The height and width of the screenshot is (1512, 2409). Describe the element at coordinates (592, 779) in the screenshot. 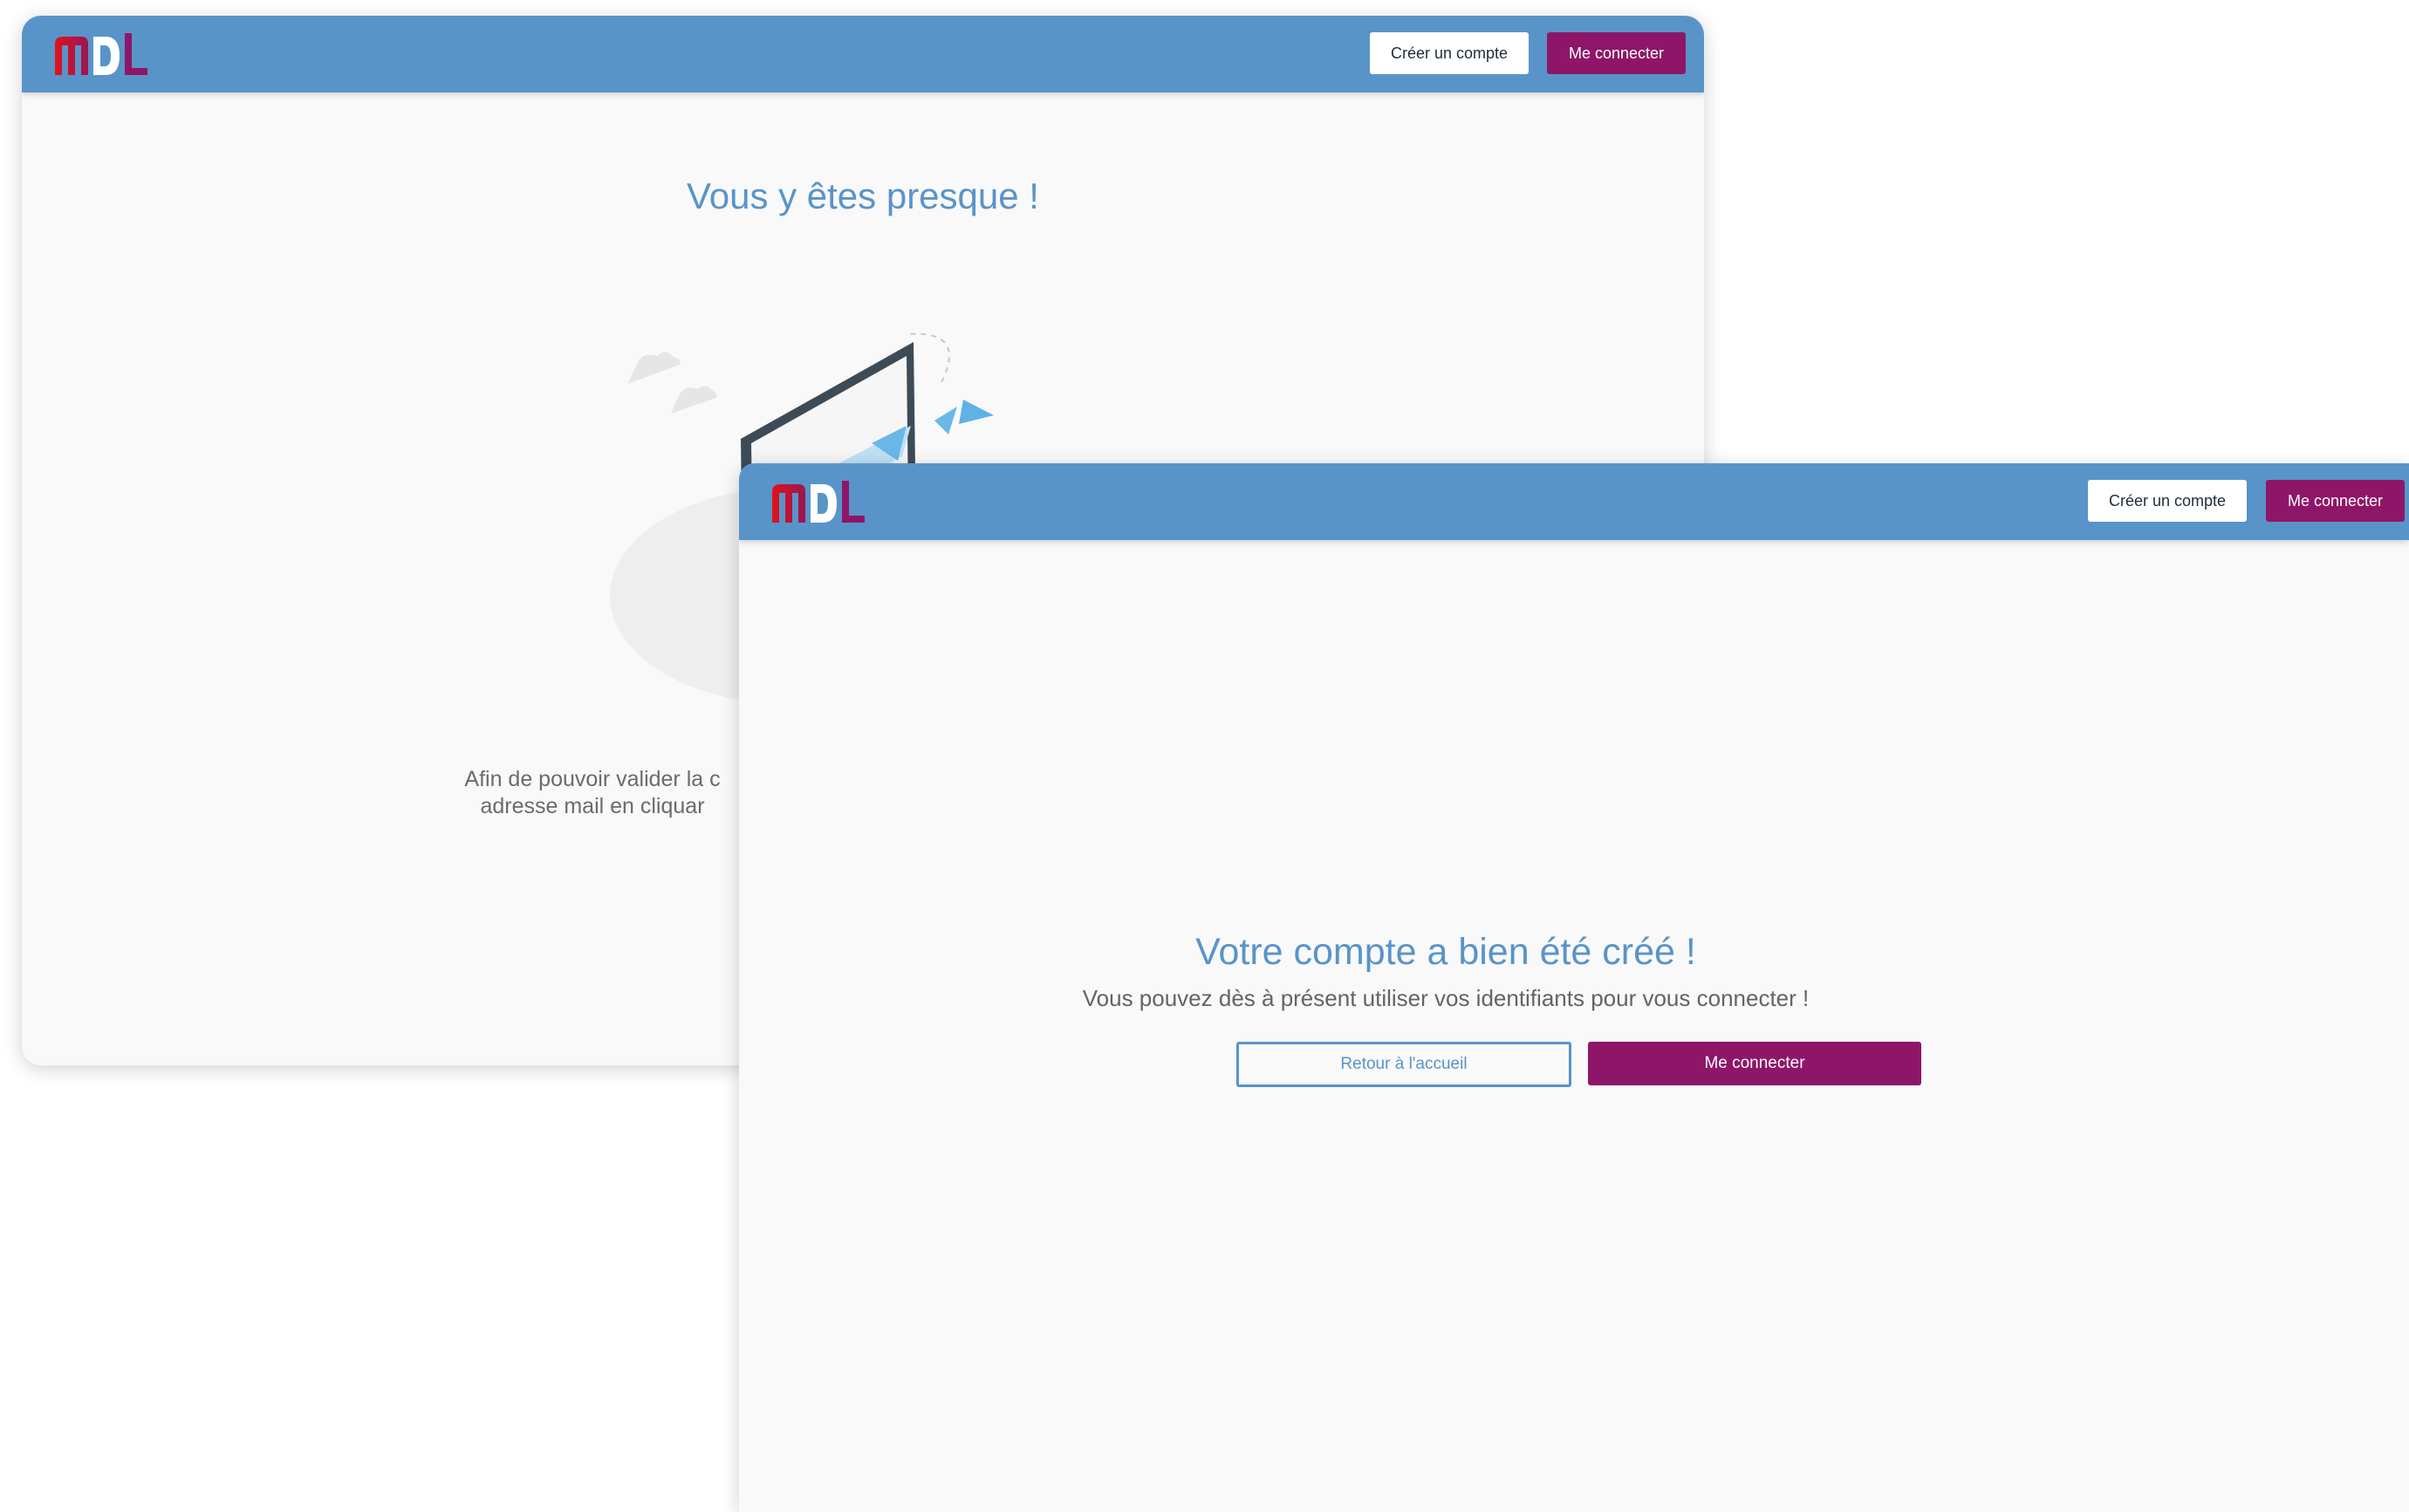

I see `instruction-line-1: Afin de pouvoir valider la c` at that location.